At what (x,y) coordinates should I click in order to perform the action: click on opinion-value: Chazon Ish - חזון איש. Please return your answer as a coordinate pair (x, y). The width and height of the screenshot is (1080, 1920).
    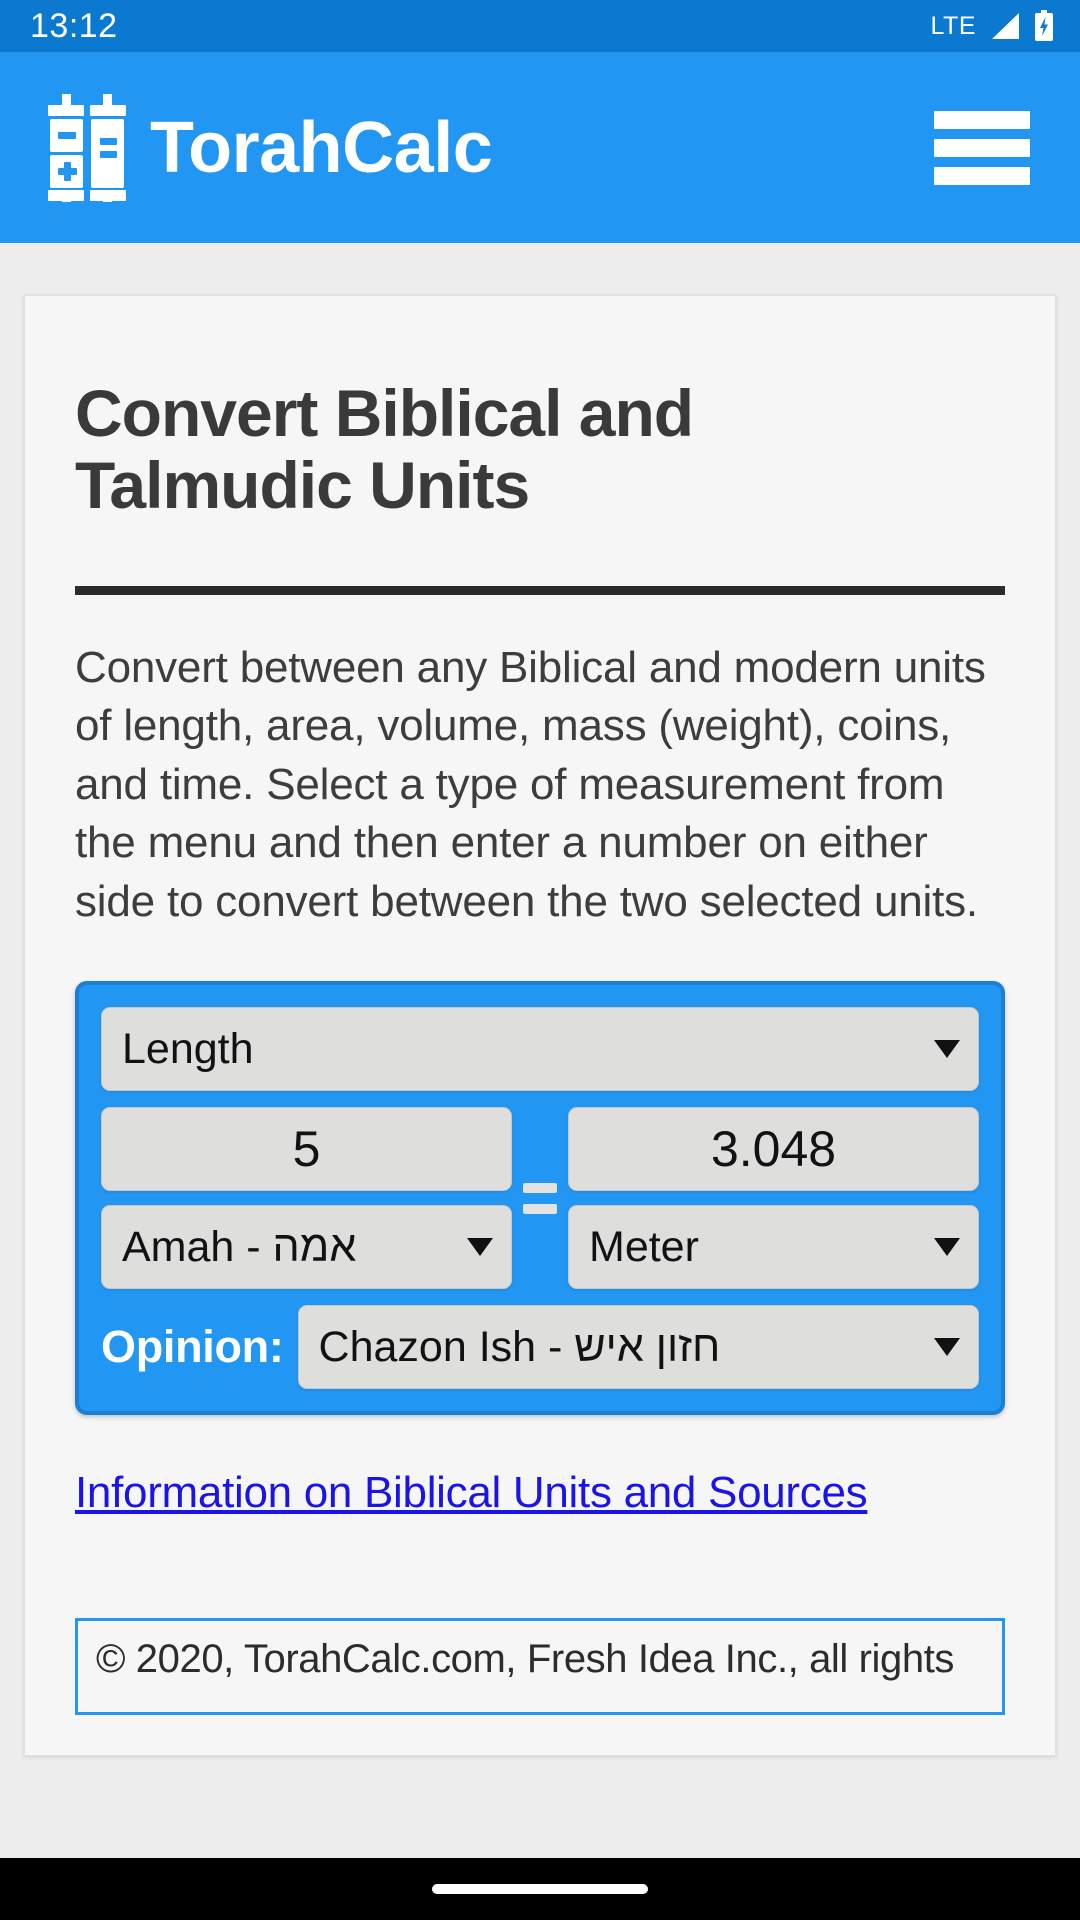
    Looking at the image, I should click on (519, 1346).